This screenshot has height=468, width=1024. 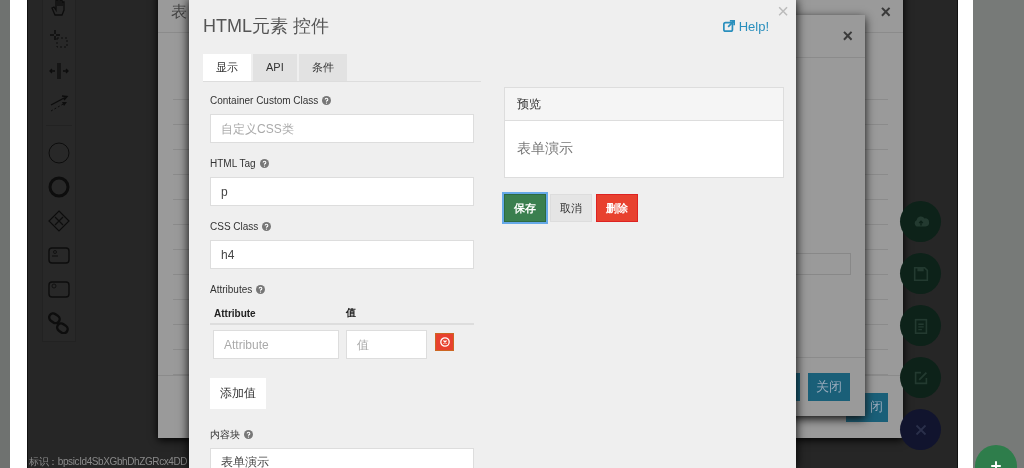 I want to click on save-button, so click(x=920, y=273).